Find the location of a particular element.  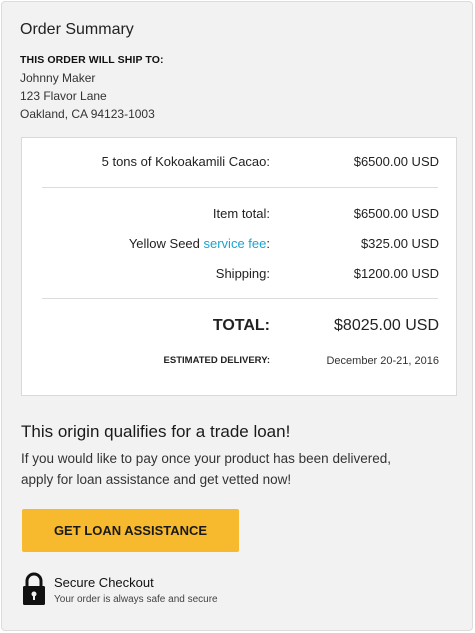

page-title: Order Summary is located at coordinates (77, 29).